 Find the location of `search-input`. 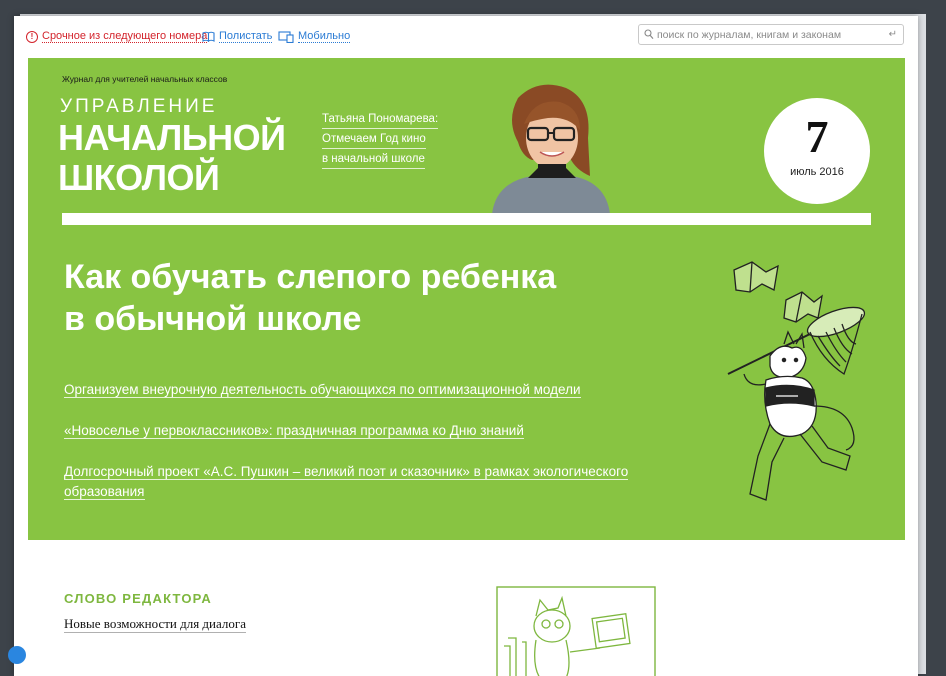

search-input is located at coordinates (769, 34).